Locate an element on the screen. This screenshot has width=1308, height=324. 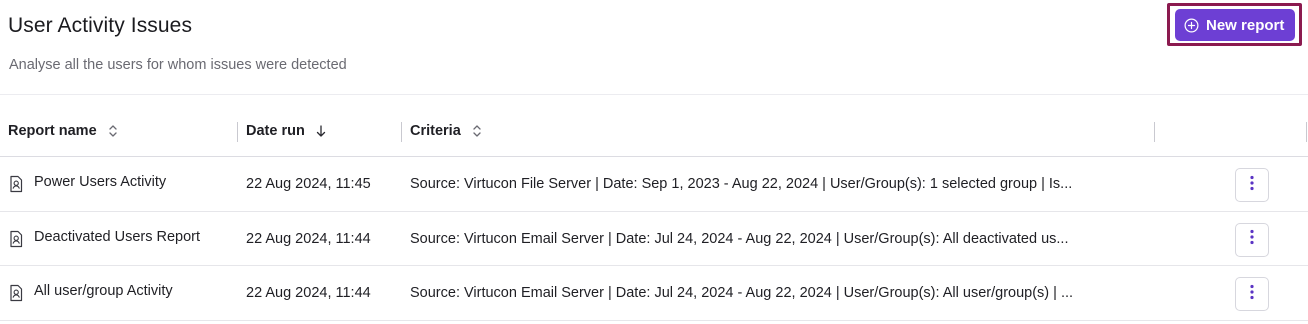
report-name: Deactivated Users Report is located at coordinates (117, 237).